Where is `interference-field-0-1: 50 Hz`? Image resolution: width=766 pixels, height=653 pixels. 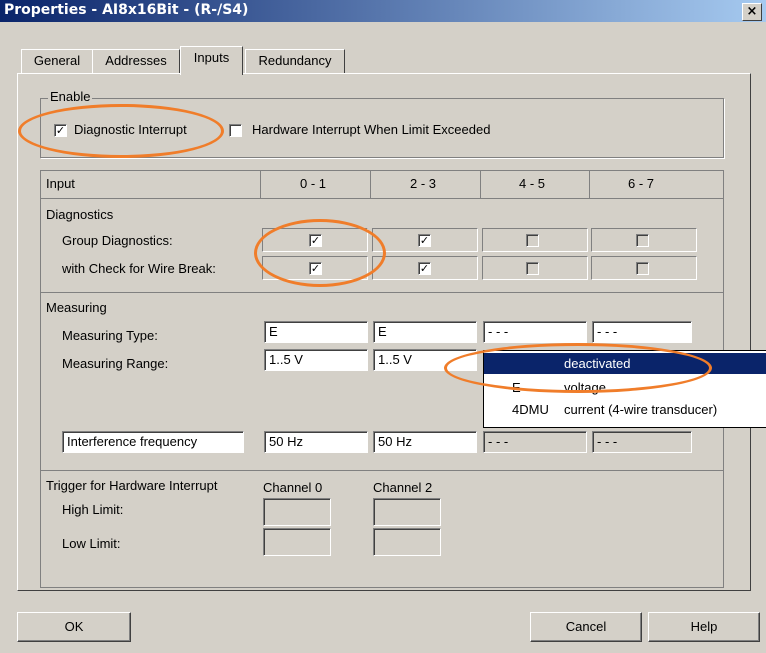 interference-field-0-1: 50 Hz is located at coordinates (316, 442).